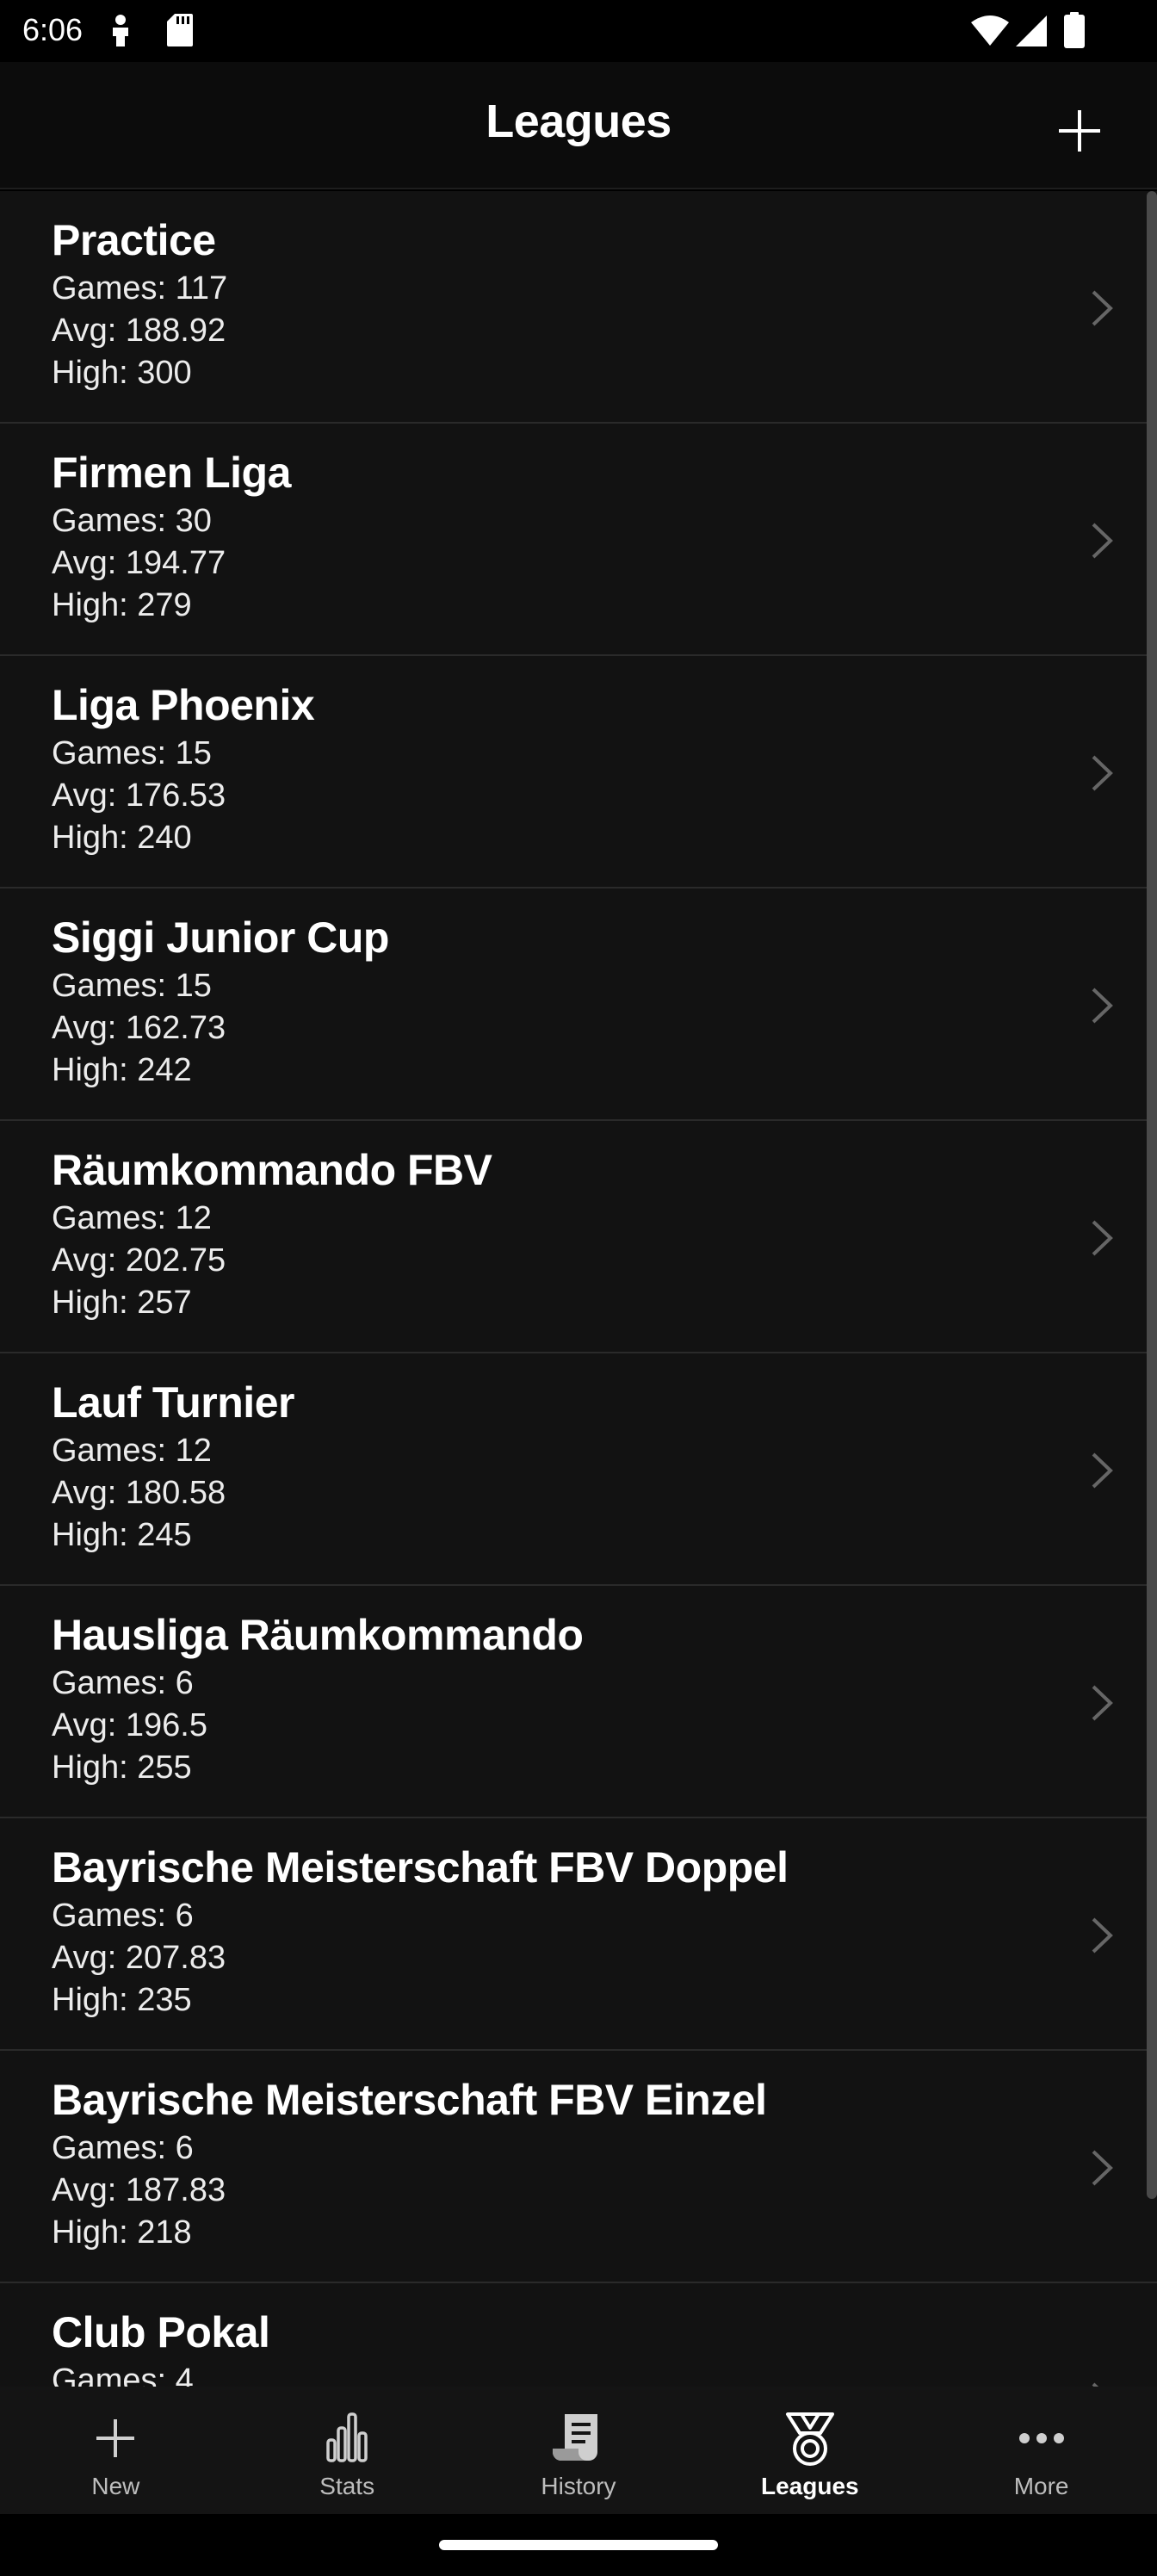  I want to click on nav-leagues: Leagues, so click(809, 2450).